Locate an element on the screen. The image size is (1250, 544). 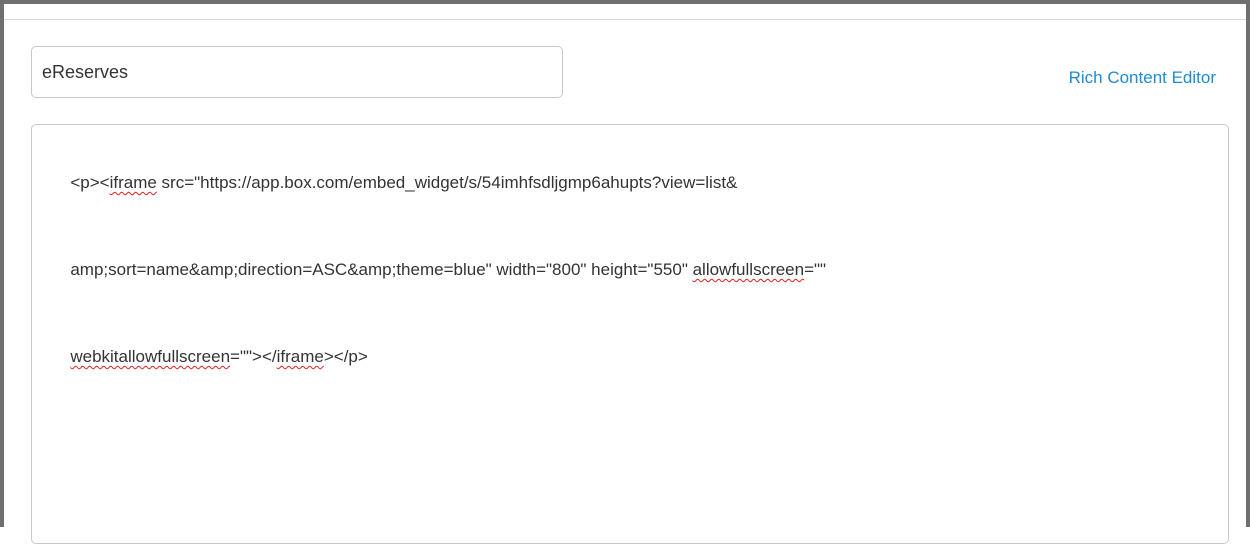
editor-text-segment: ></p> is located at coordinates (345, 356).